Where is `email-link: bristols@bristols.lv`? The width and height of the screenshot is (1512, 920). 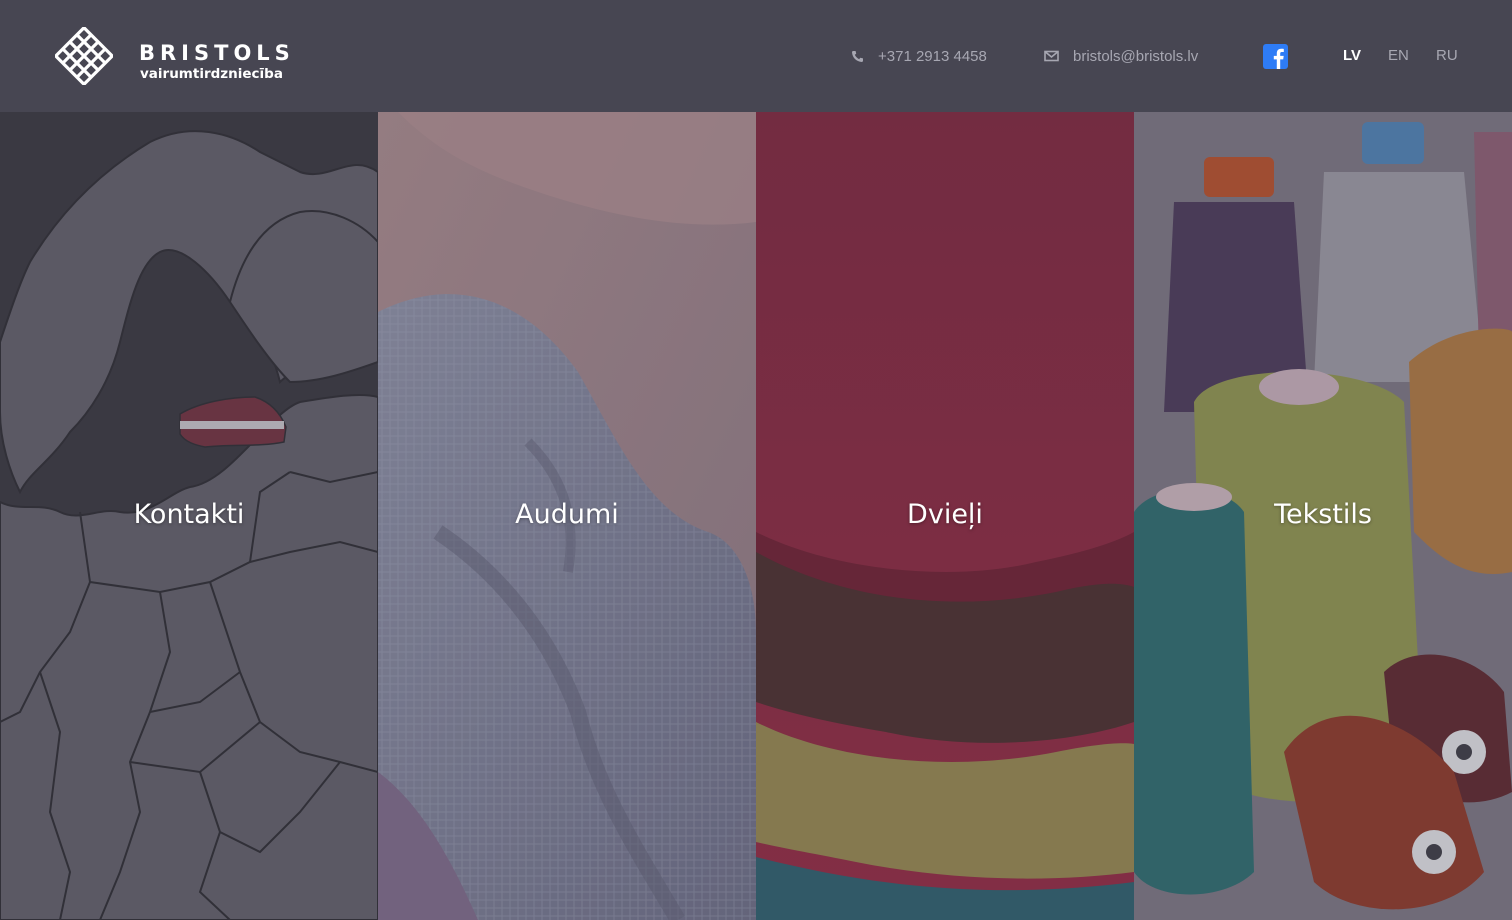 email-link: bristols@bristols.lv is located at coordinates (1121, 56).